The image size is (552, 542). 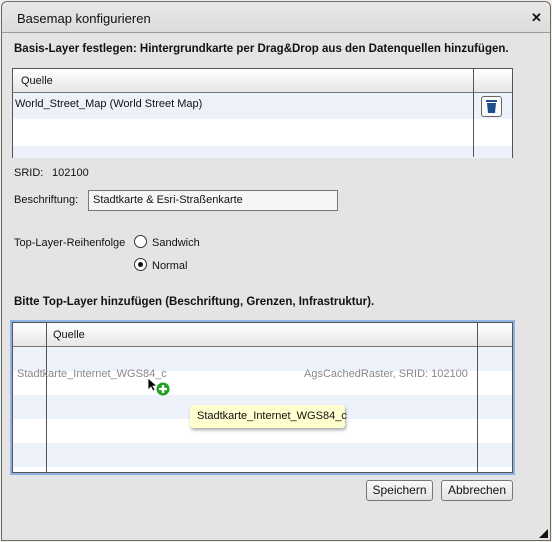 What do you see at coordinates (169, 266) in the screenshot?
I see `radio-normal-label: Normal` at bounding box center [169, 266].